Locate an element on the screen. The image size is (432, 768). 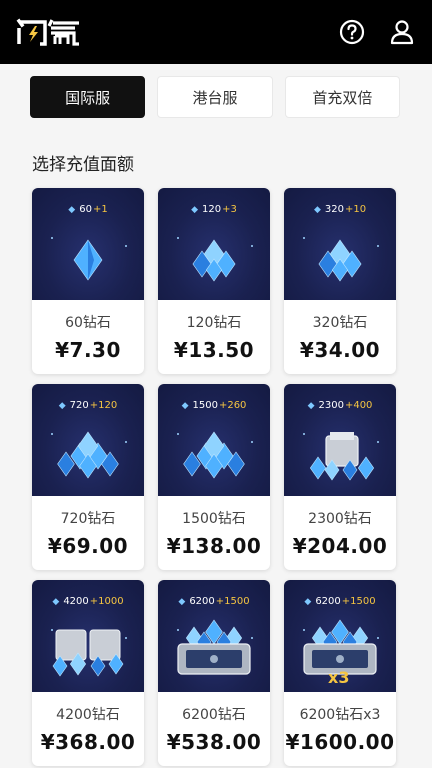
gem-boxes-icon is located at coordinates (89, 653).